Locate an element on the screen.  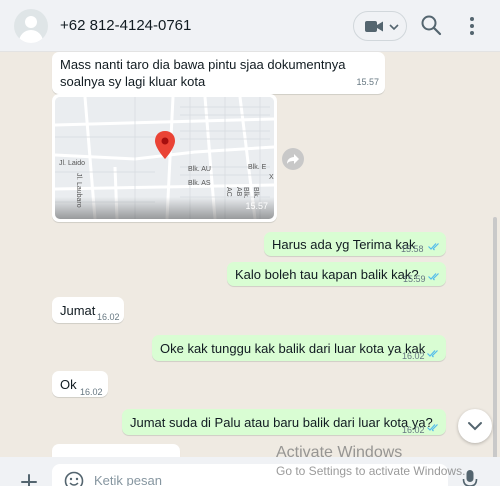
message-time: 15.58 is located at coordinates (412, 249).